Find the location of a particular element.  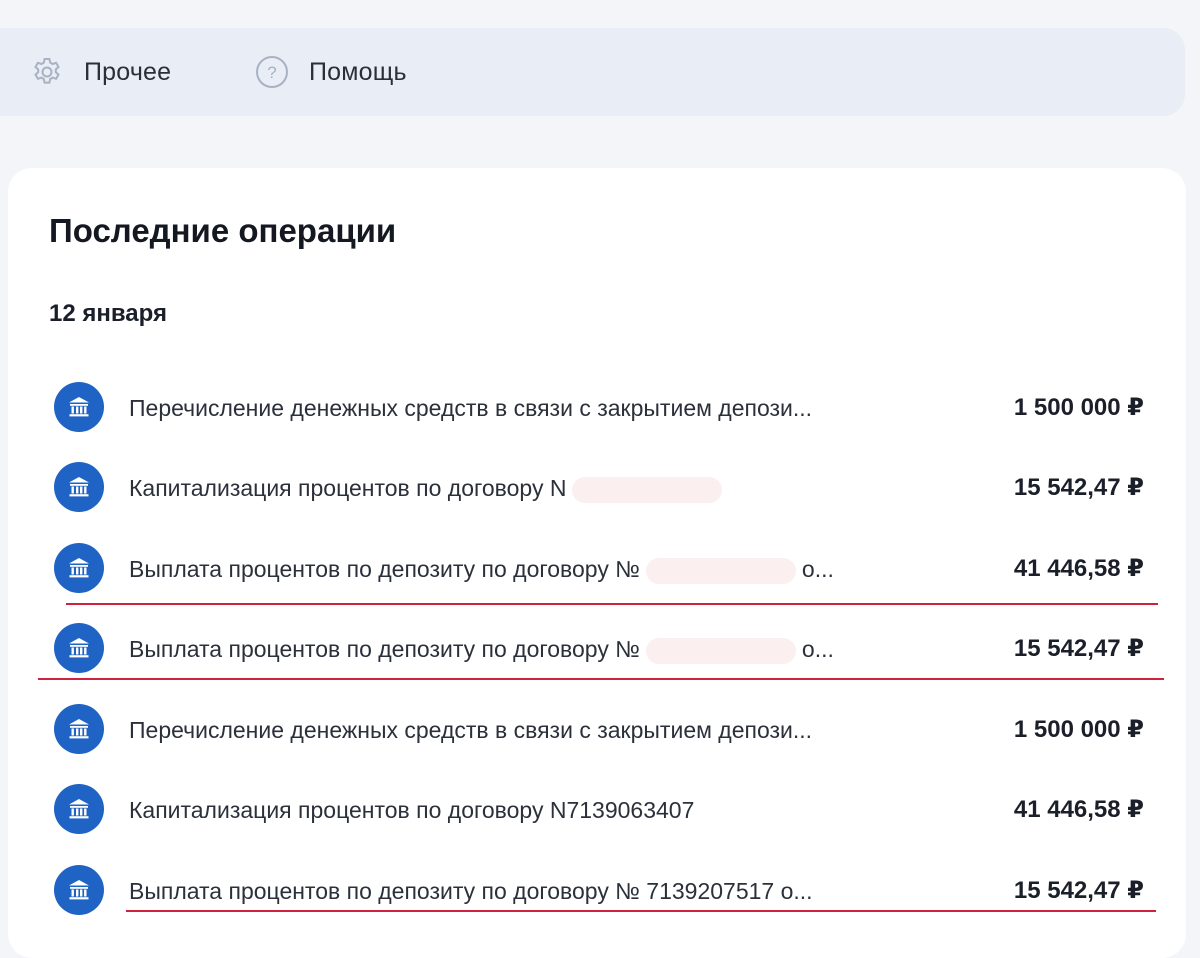

nav-item-help: ? Помощь is located at coordinates (331, 72).